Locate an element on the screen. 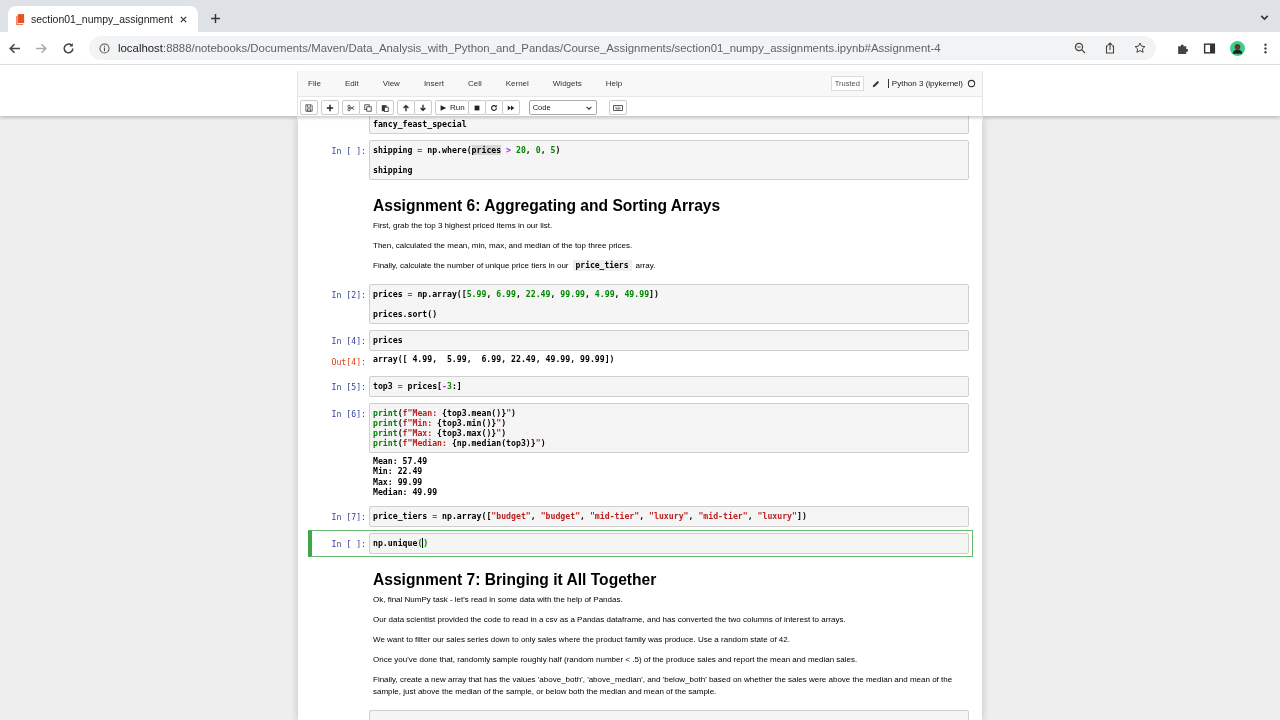 This screenshot has width=1280, height=720. keyboard-button is located at coordinates (617, 107).